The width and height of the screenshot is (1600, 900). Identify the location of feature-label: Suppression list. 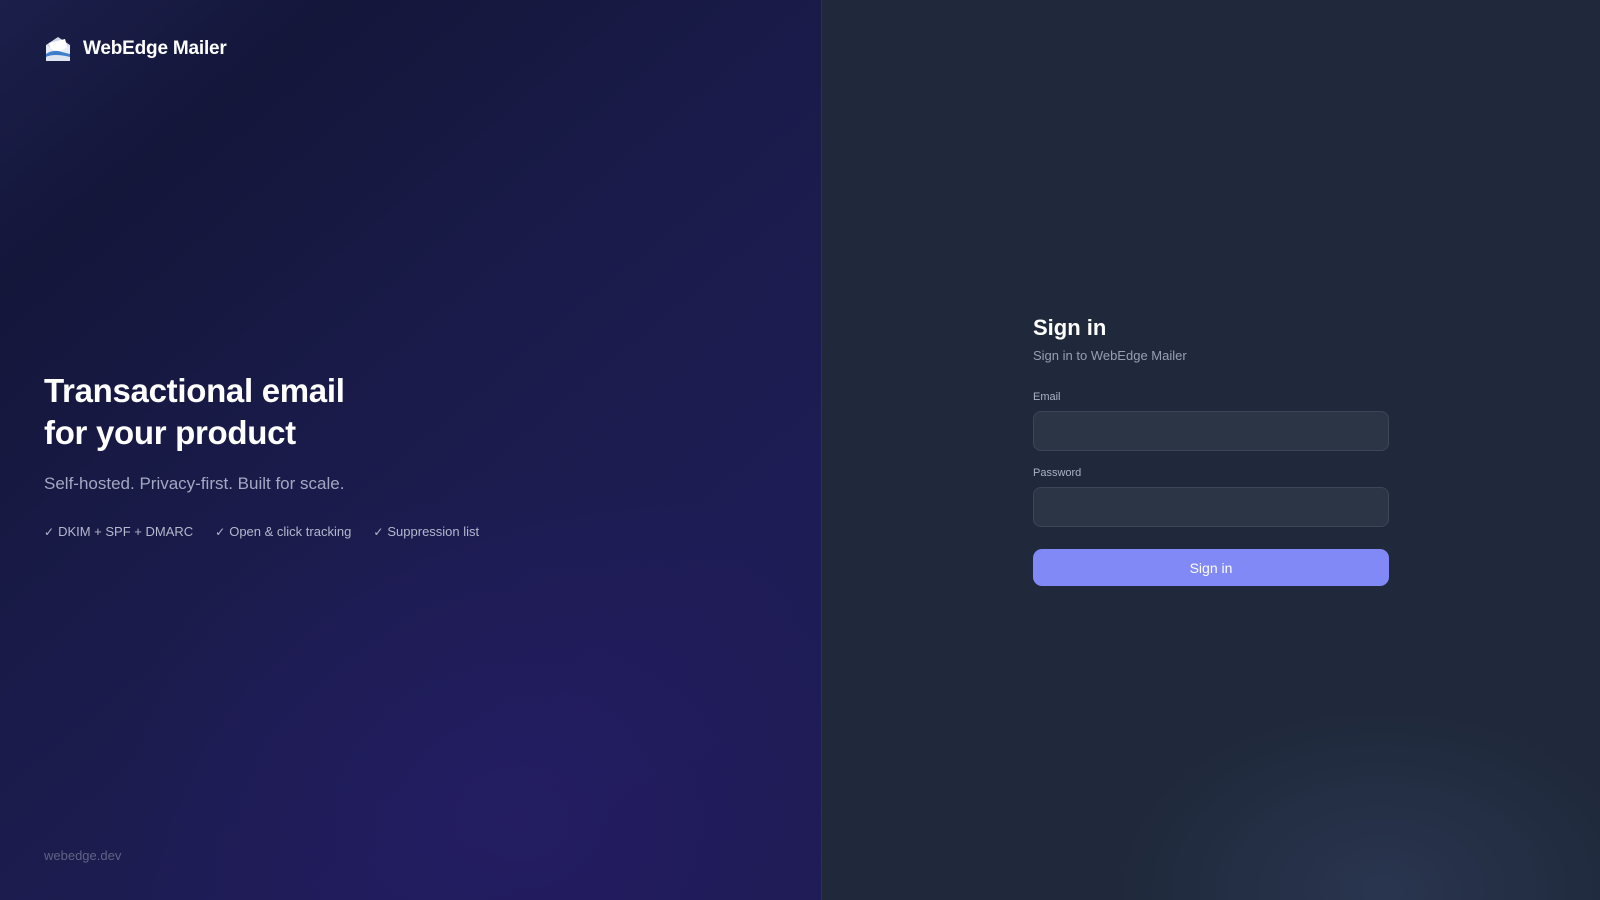
(433, 531).